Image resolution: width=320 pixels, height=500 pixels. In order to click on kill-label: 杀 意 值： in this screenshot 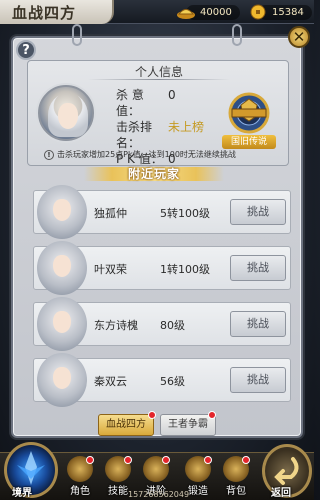, I will do `click(130, 103)`.